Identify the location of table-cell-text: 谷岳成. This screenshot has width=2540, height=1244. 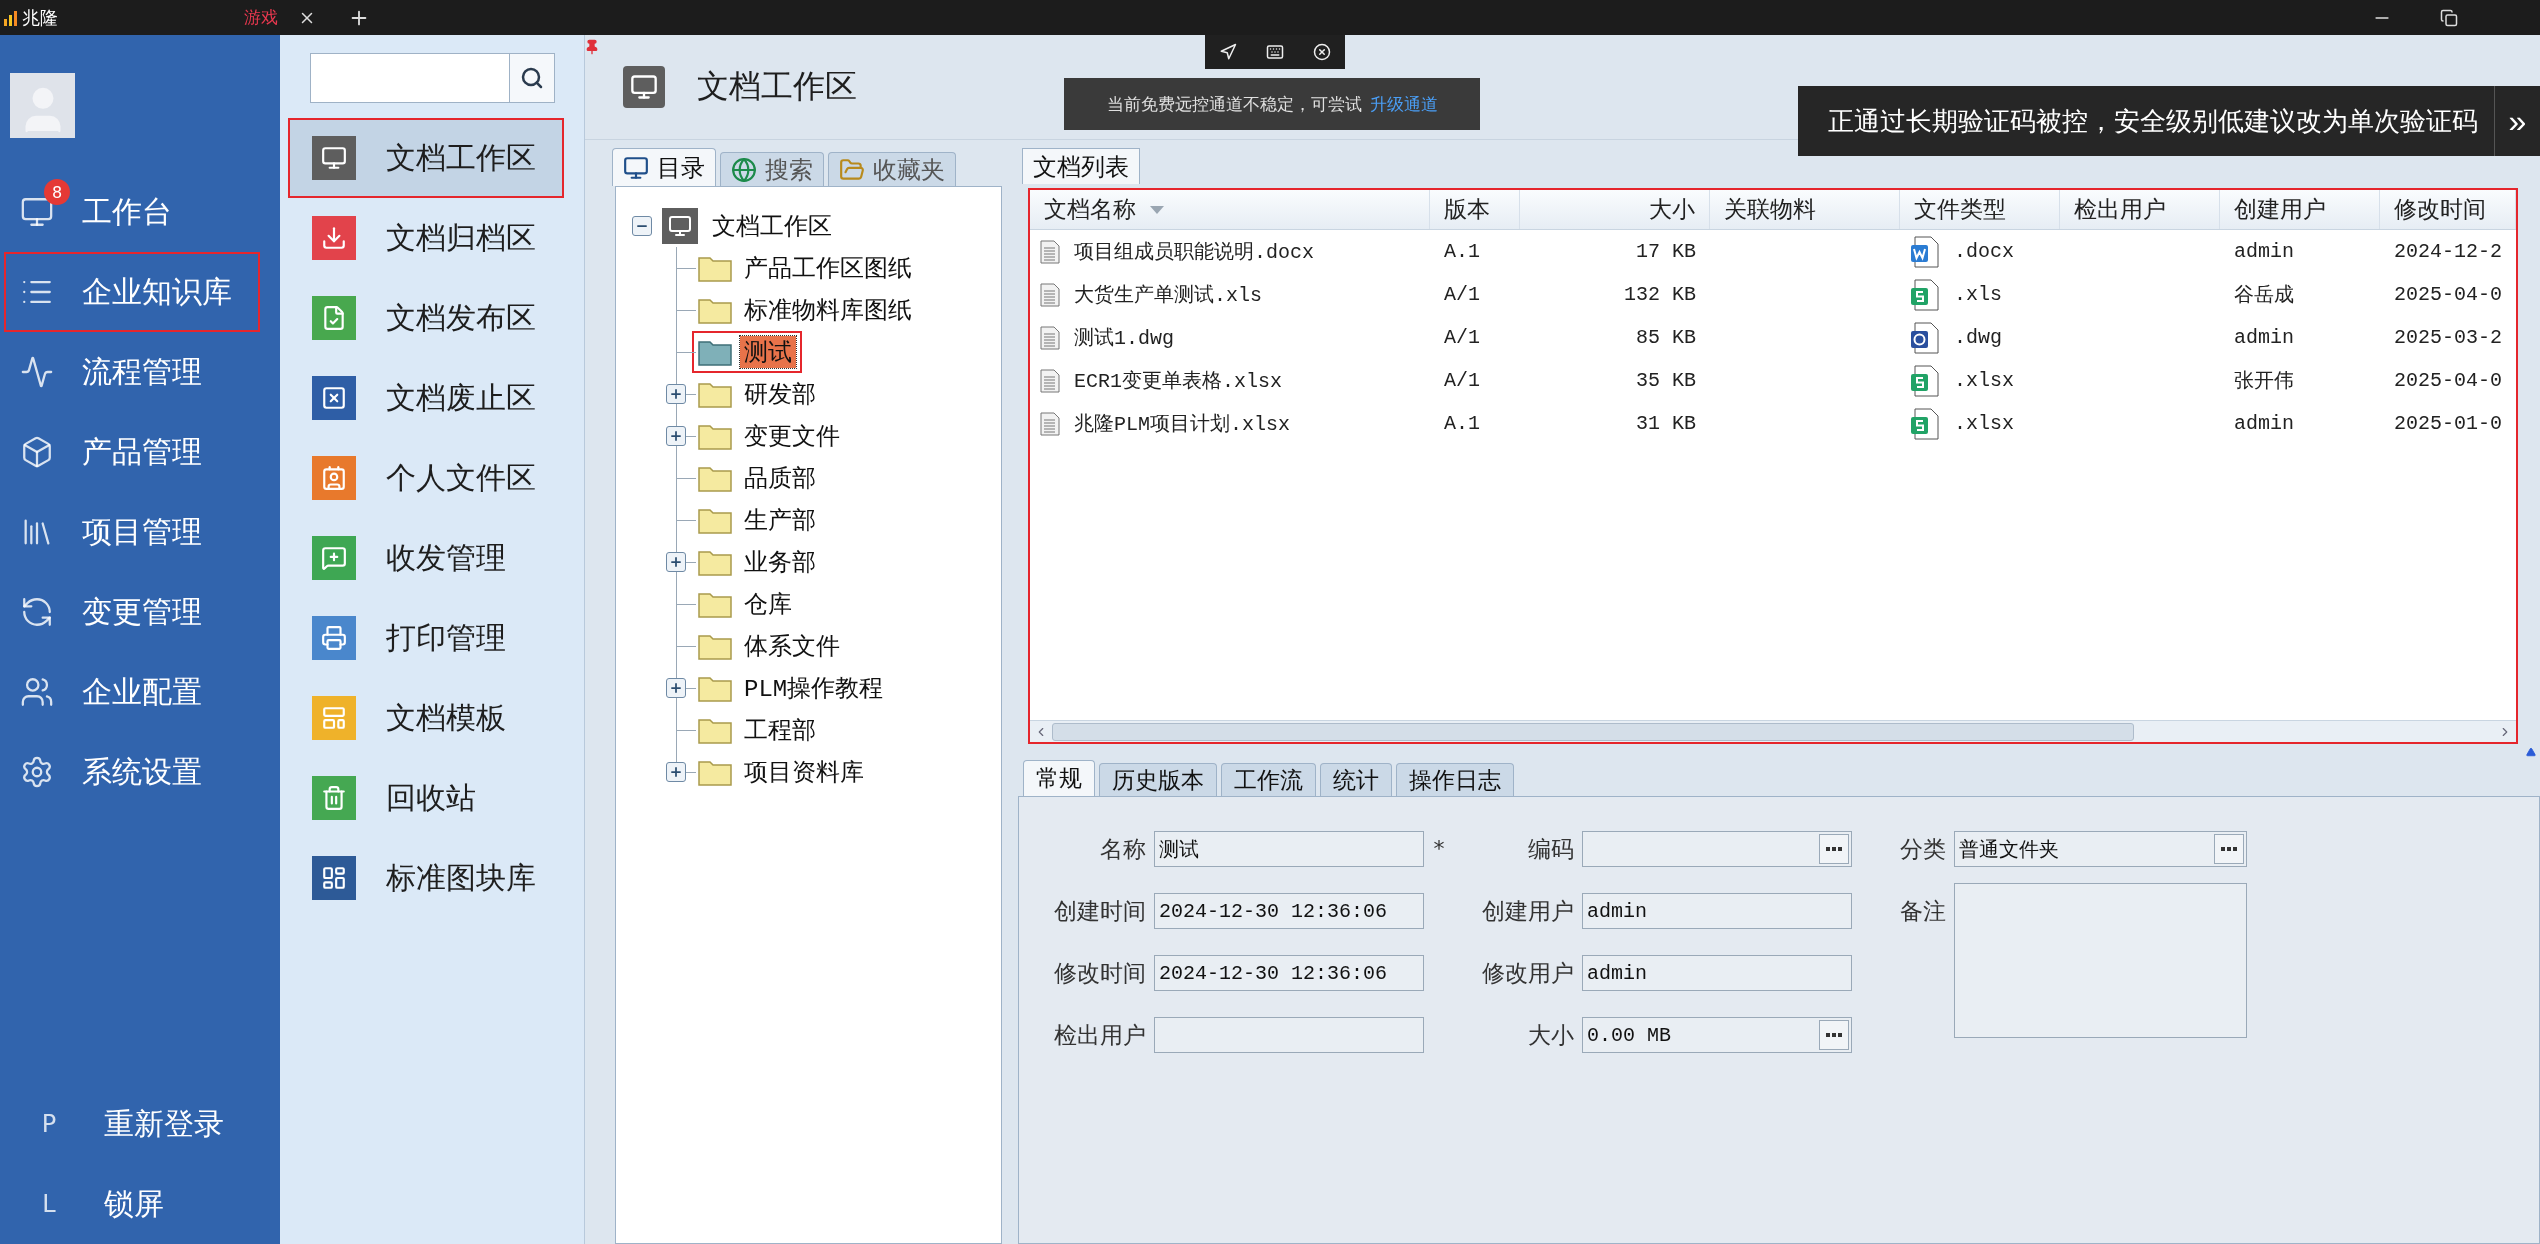
(2264, 295).